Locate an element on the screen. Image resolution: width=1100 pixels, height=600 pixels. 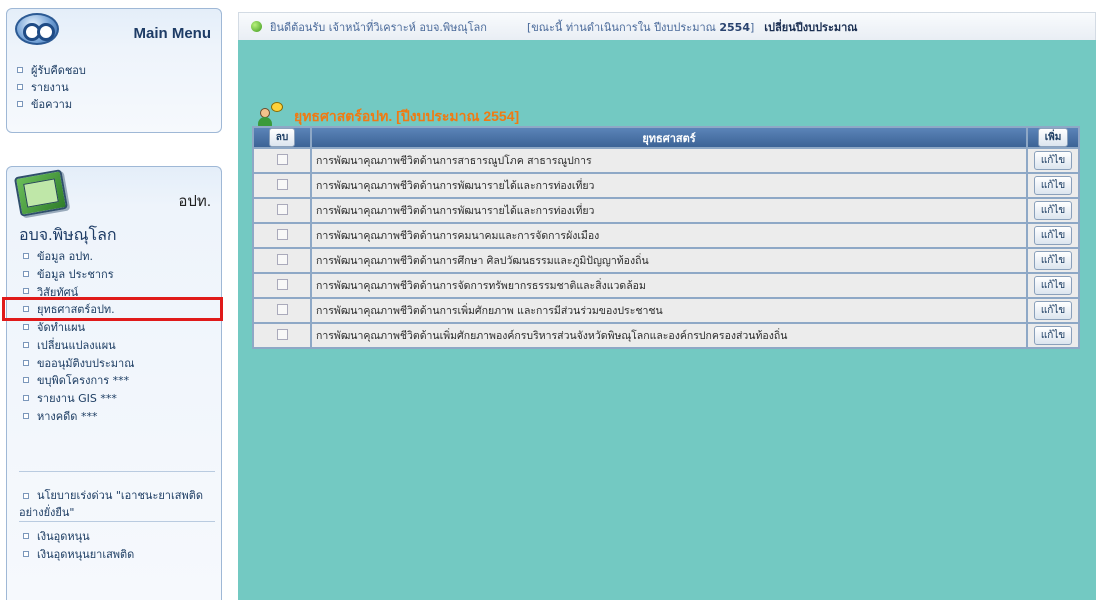
budget-year-note: [ขณะนี้ ท่านดำเนินการใน ปีงบประมาณ 2554] is located at coordinates (640, 27).